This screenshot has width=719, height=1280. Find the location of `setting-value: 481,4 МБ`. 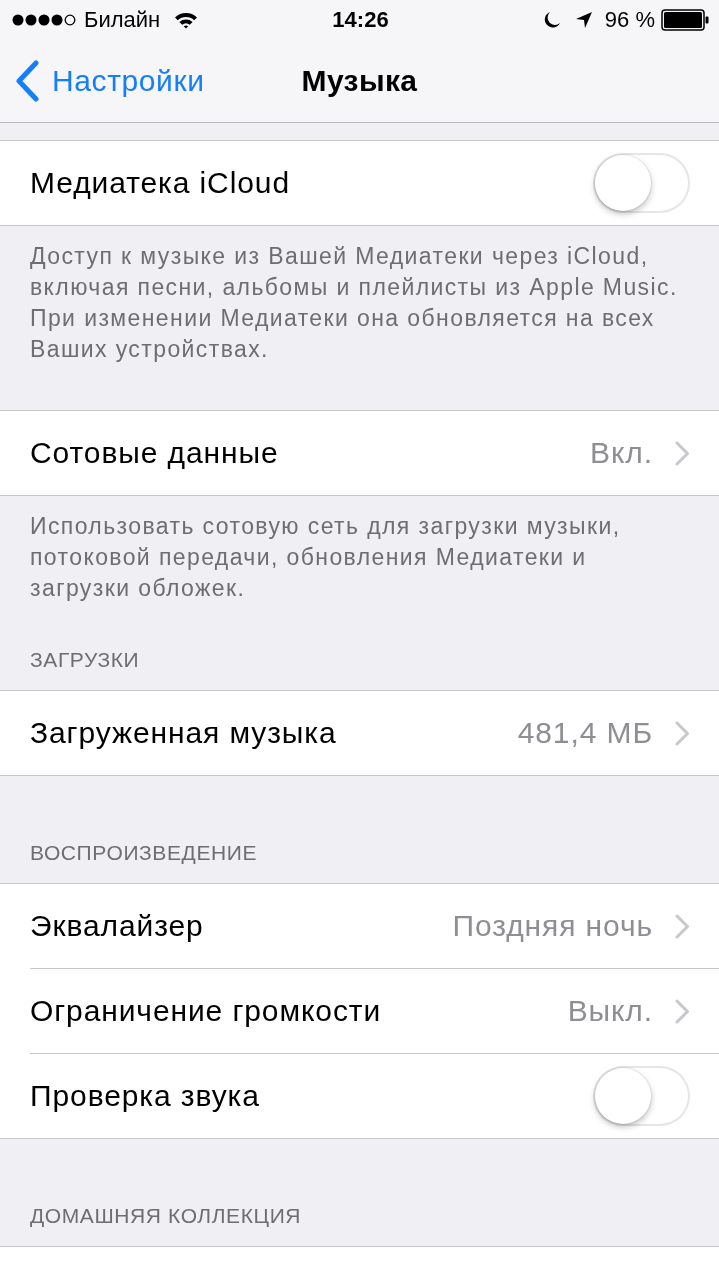

setting-value: 481,4 МБ is located at coordinates (585, 733).